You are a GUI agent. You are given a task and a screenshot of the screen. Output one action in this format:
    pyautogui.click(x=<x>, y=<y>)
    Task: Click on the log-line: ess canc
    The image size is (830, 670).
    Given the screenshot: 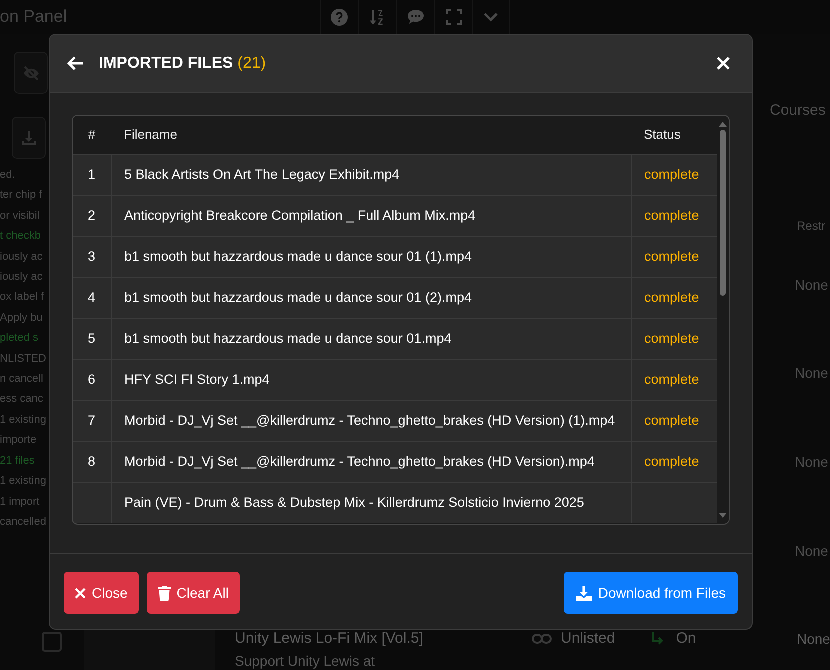 What is the action you would take?
    pyautogui.click(x=22, y=400)
    